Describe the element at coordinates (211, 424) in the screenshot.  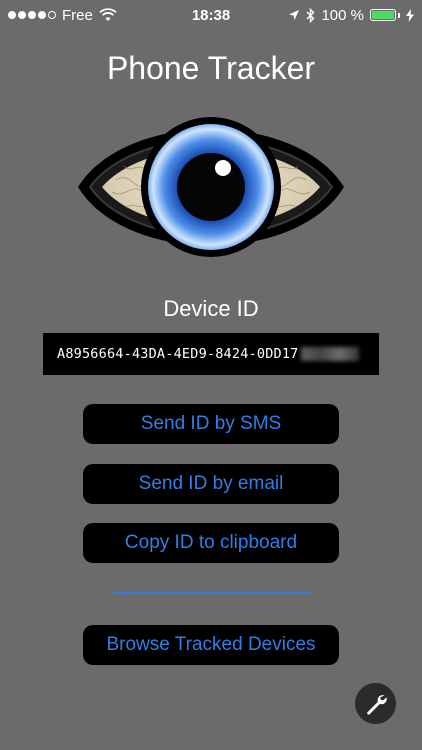
I see `send-id-sms-button: Send ID by SMS` at that location.